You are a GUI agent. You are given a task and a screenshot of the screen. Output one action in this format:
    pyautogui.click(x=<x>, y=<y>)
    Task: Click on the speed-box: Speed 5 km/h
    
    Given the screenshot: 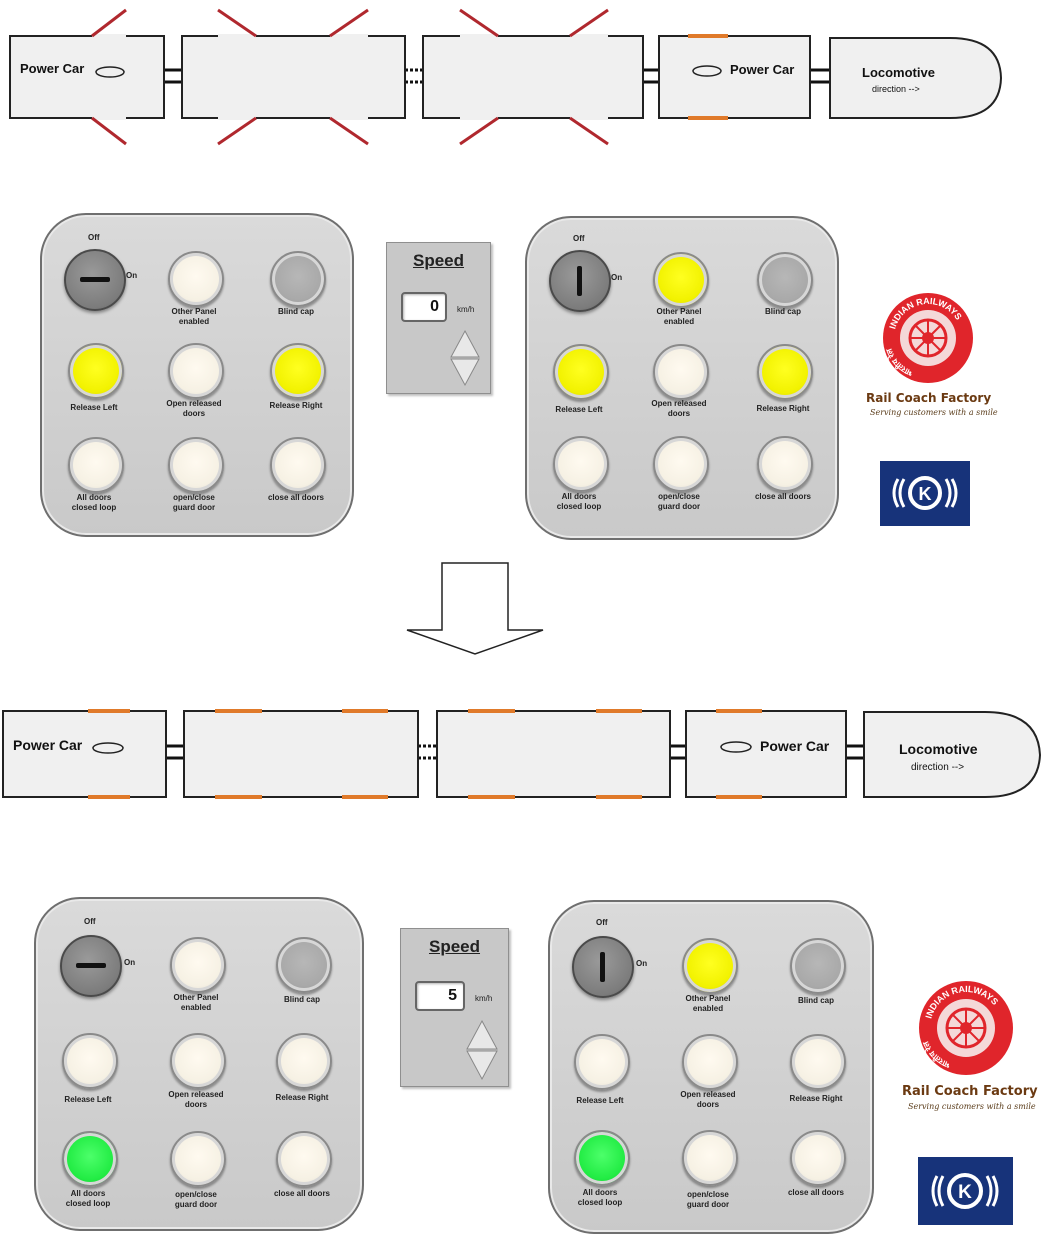 What is the action you would take?
    pyautogui.click(x=454, y=1007)
    